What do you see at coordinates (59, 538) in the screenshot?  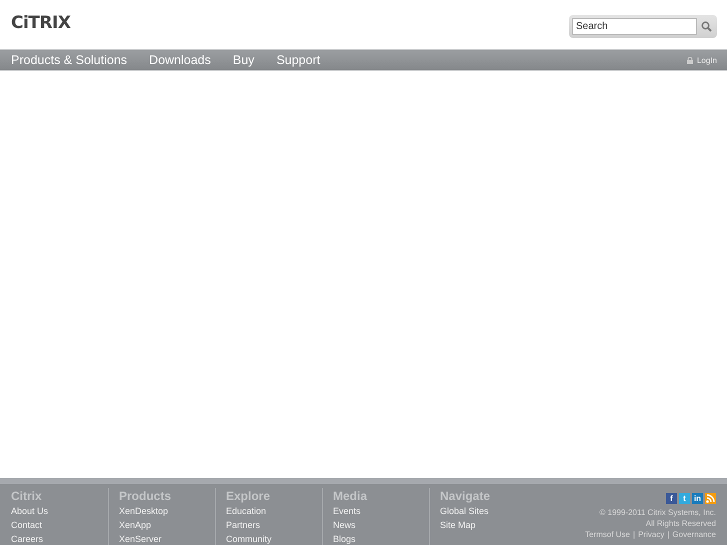 I see `footer-link: Careers` at bounding box center [59, 538].